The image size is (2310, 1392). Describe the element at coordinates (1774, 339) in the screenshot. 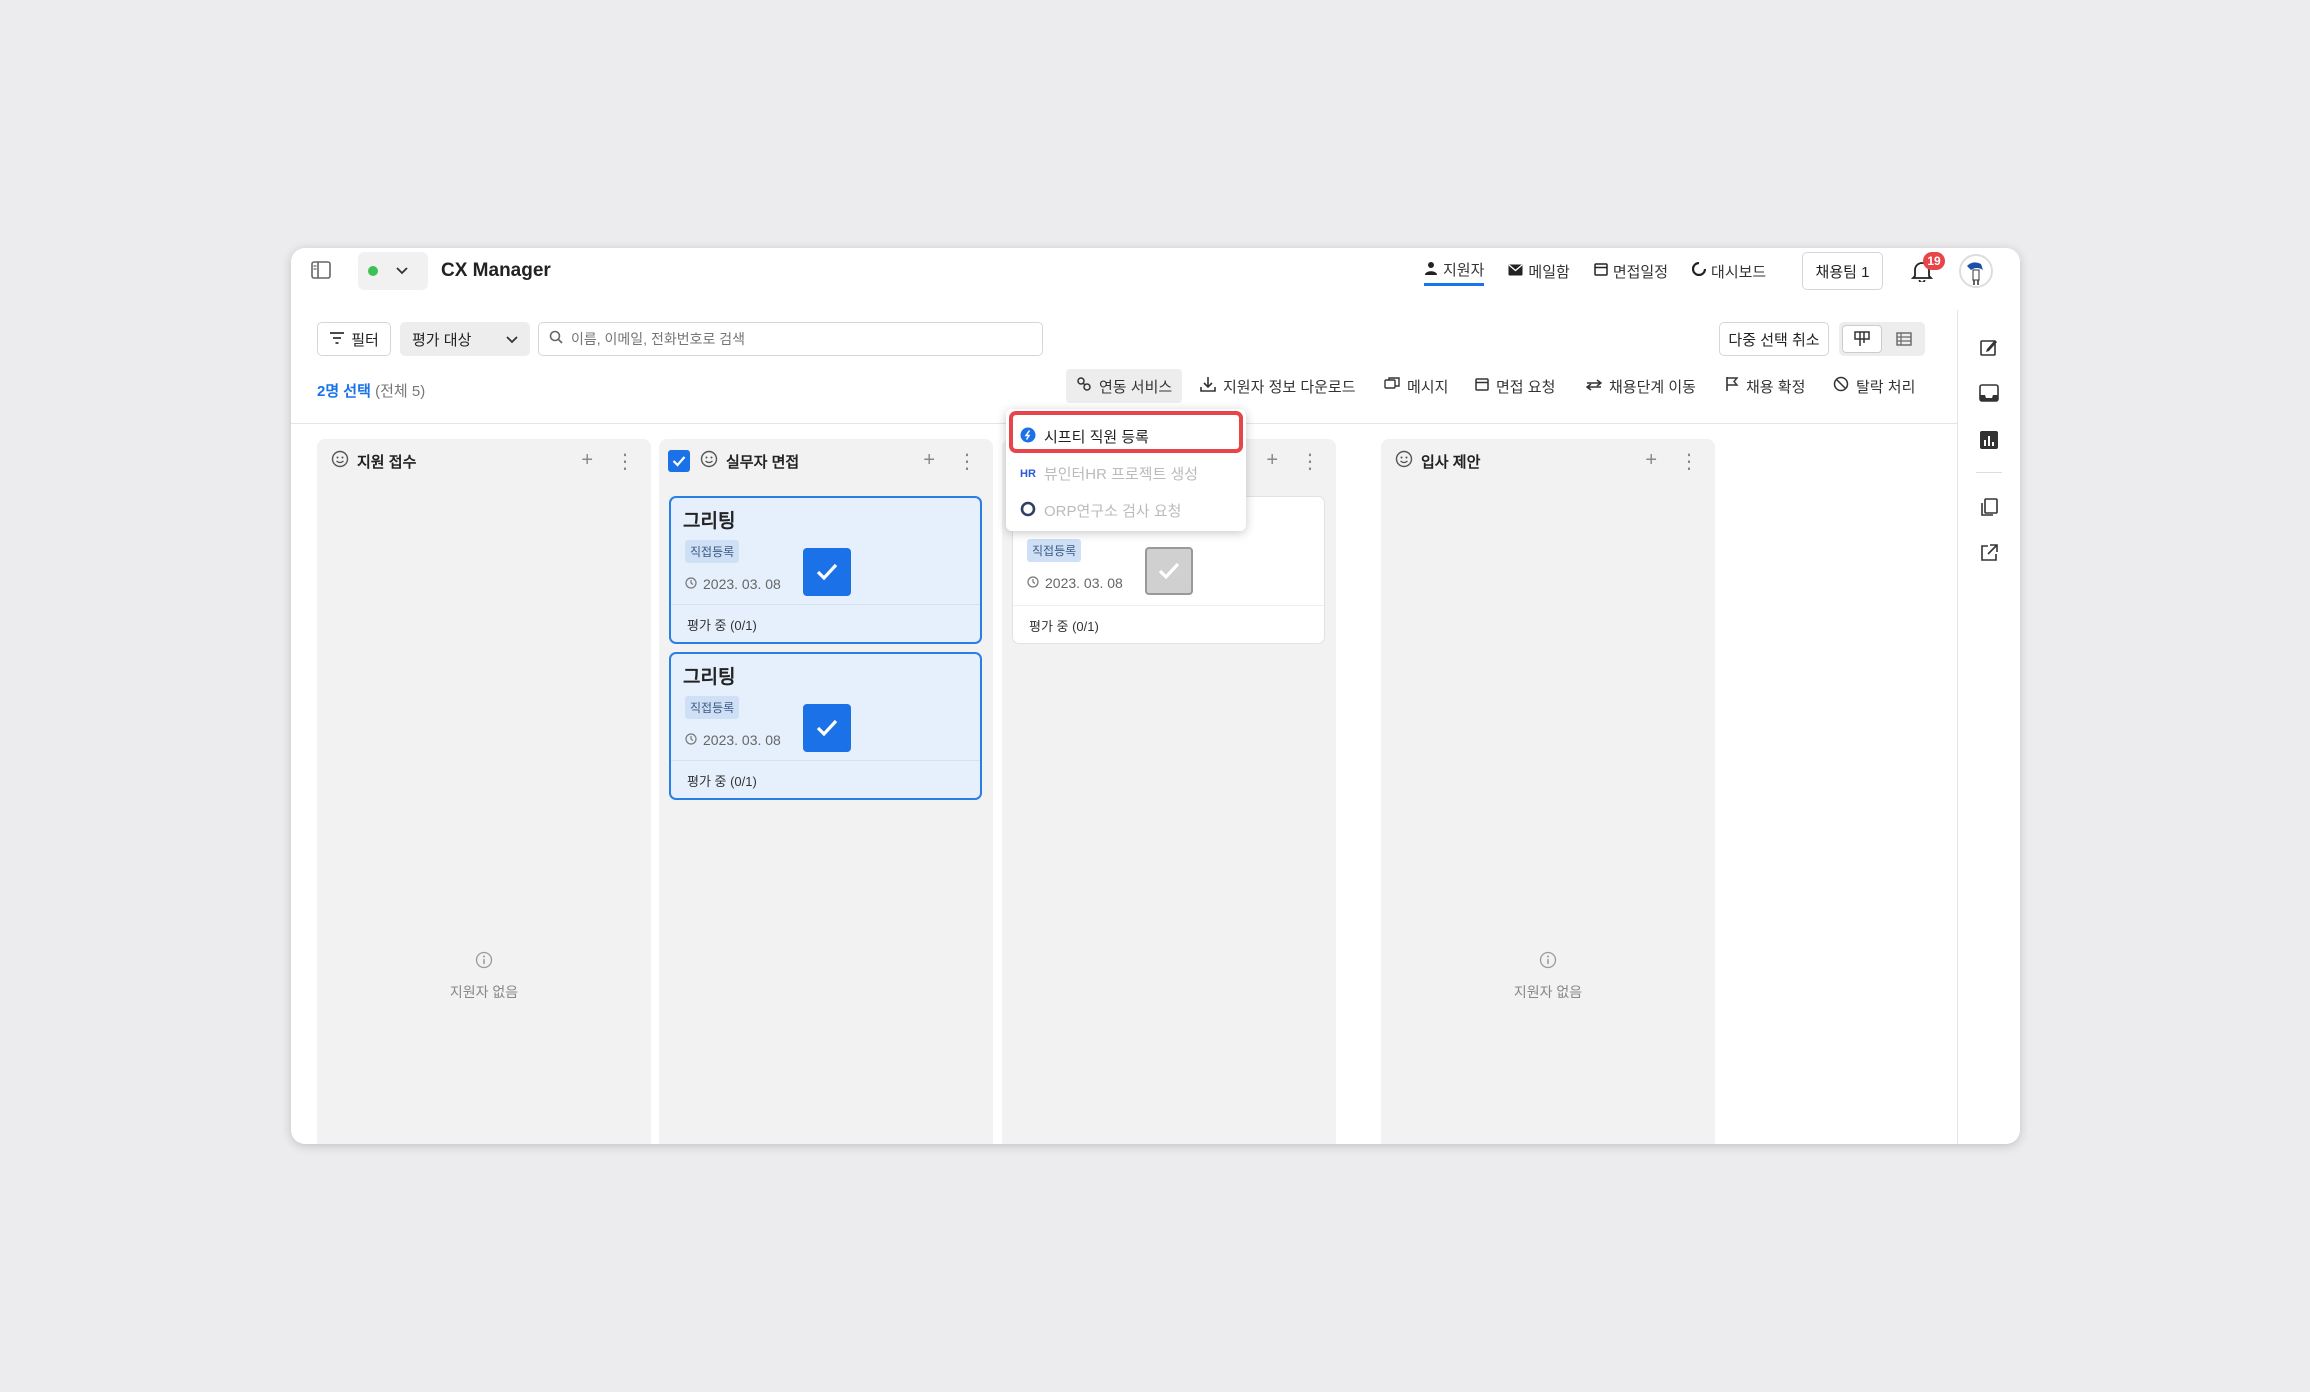

I see `multi-select-cancel-button: 다중 선택 취소` at that location.